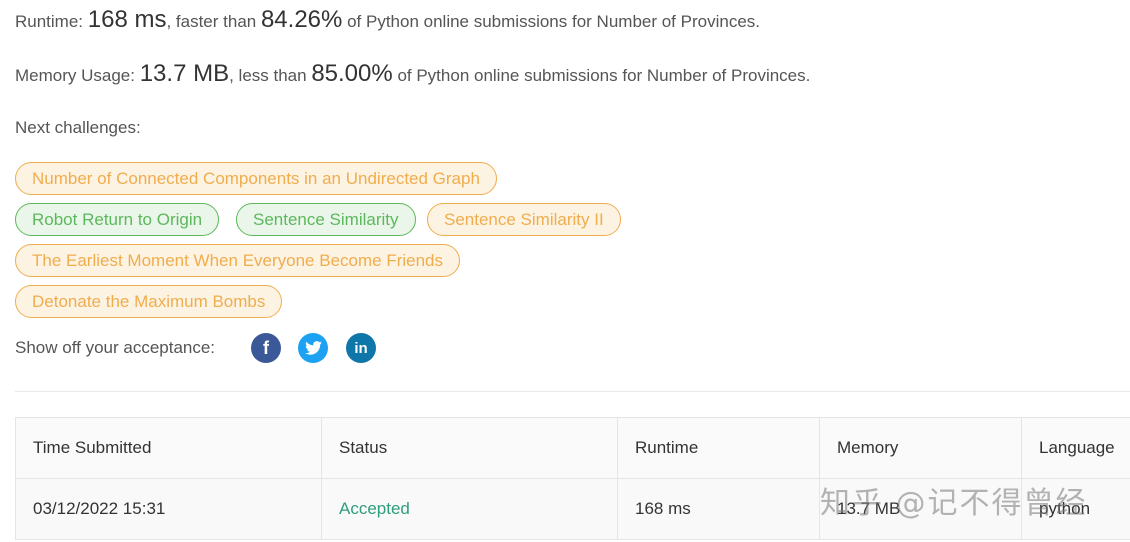 This screenshot has height=542, width=1130. I want to click on facebook-glyph: f, so click(266, 347).